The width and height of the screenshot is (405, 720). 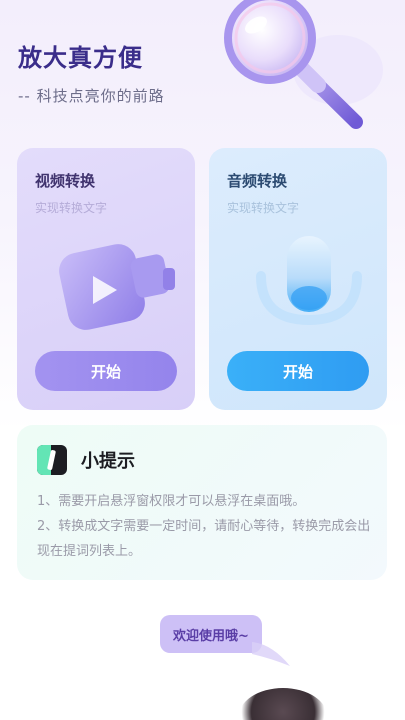 I want to click on tips-header: 小提示, so click(x=86, y=460).